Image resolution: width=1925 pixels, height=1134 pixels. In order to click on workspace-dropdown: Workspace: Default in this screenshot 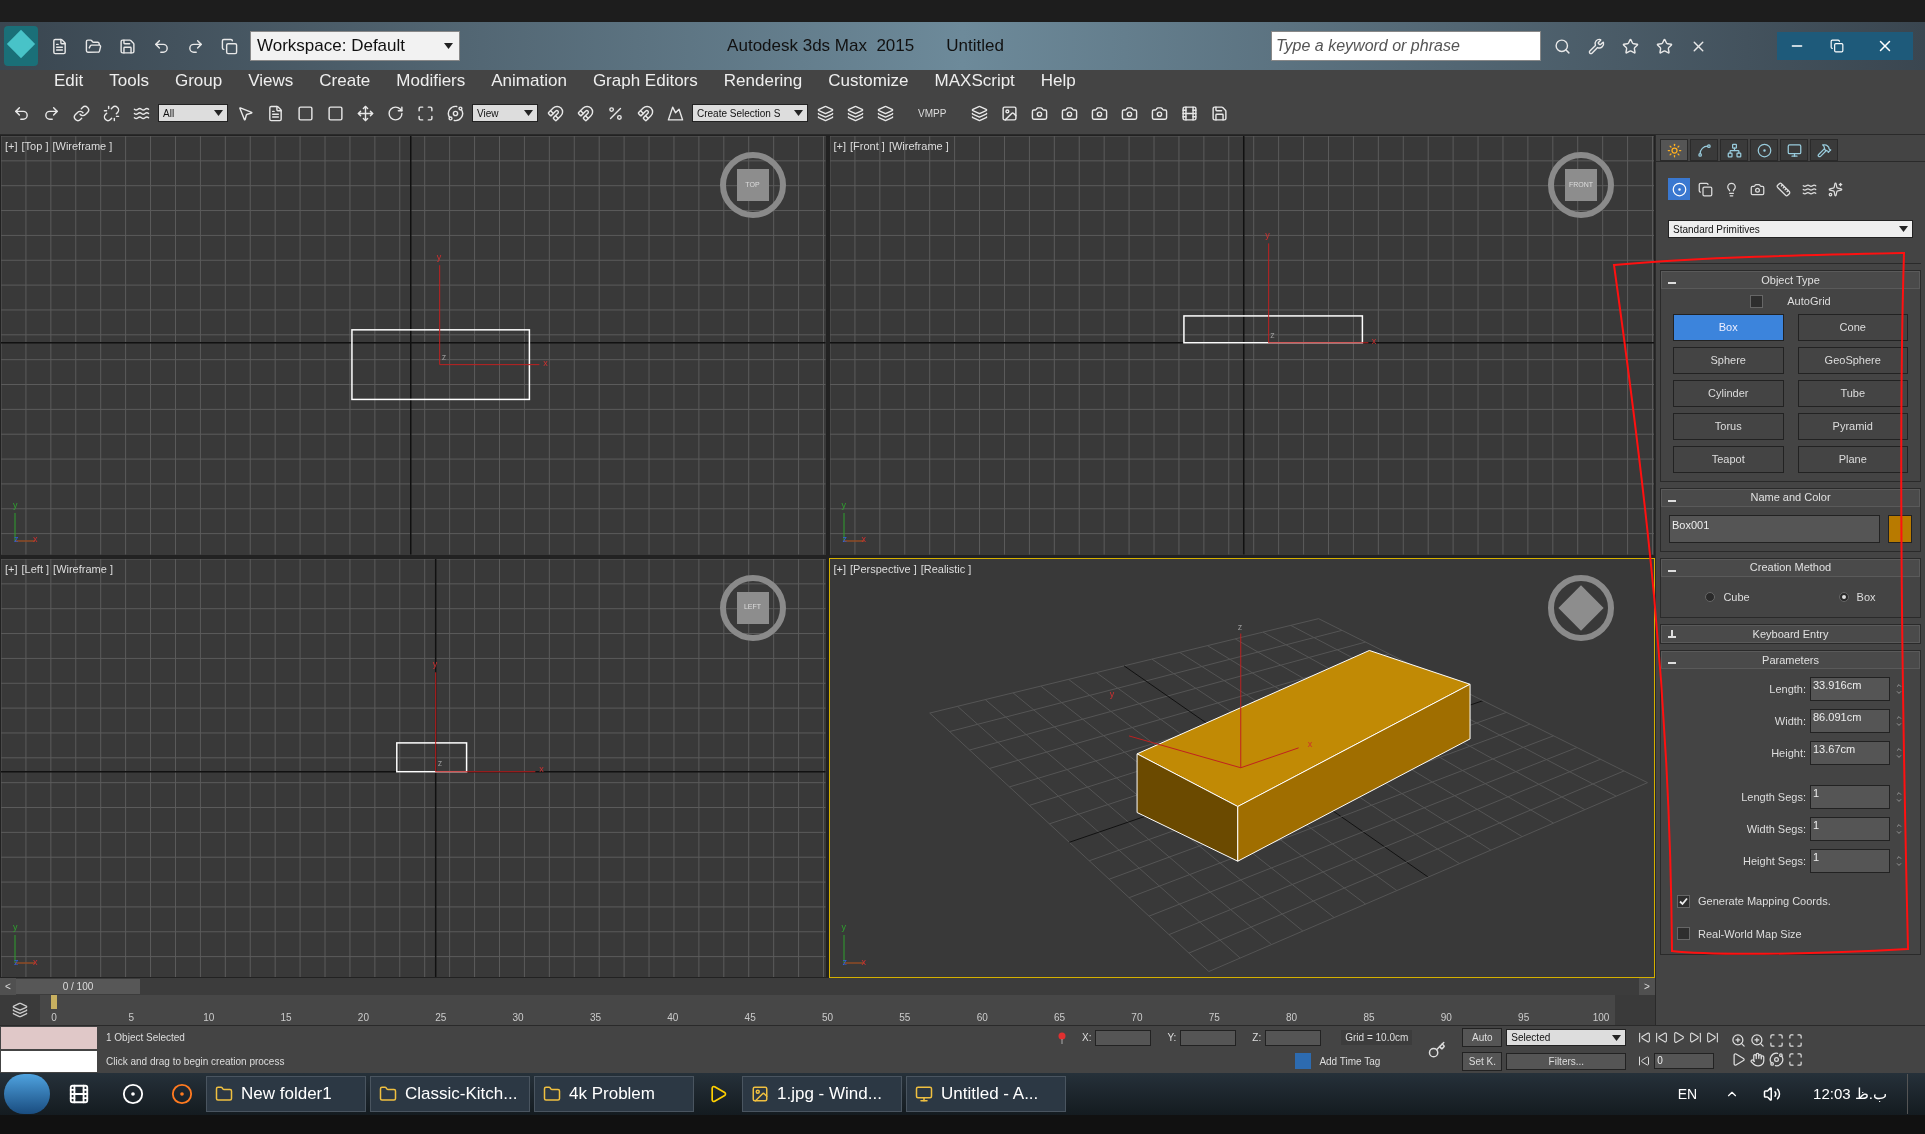, I will do `click(355, 46)`.